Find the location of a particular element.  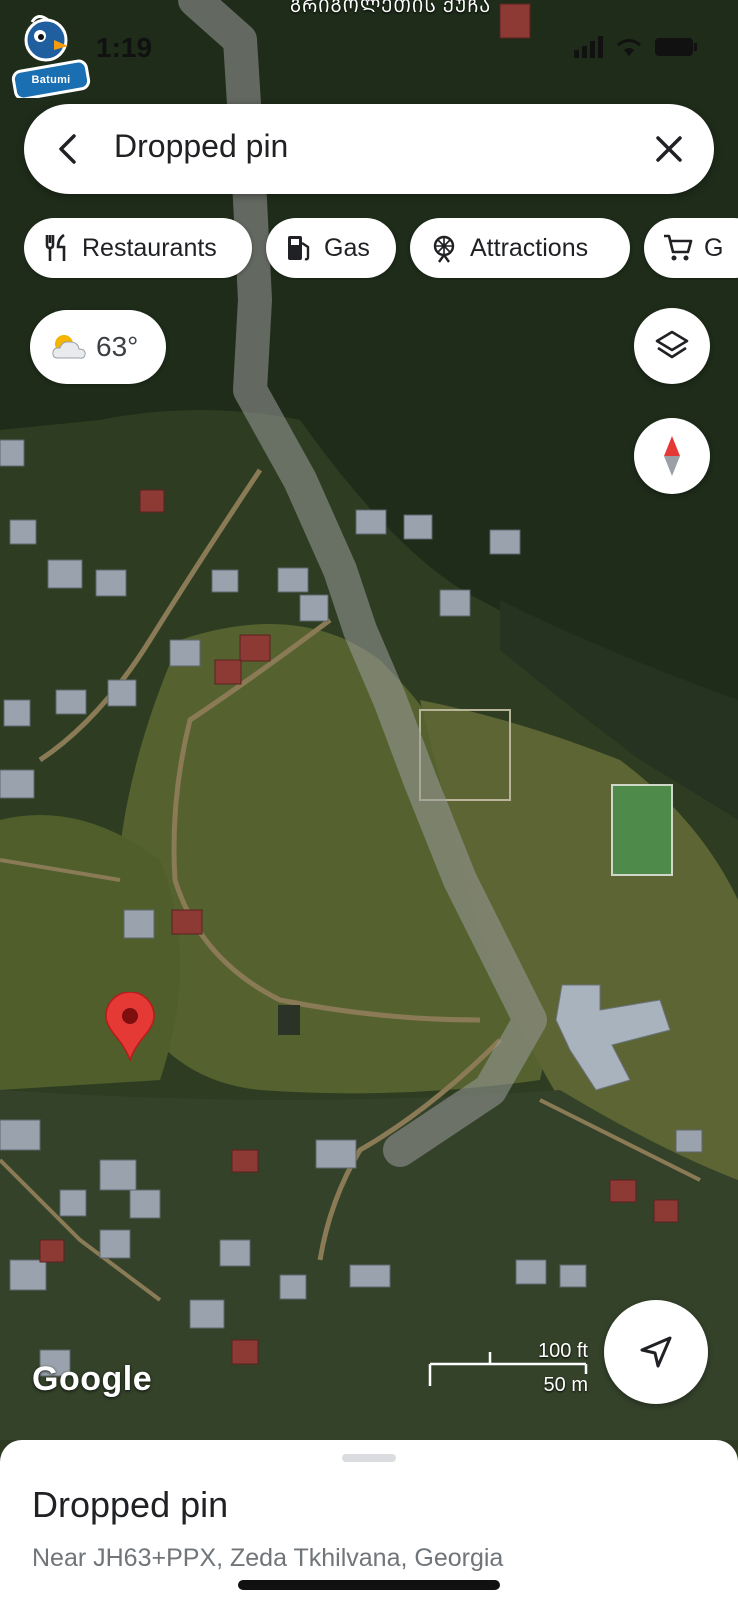

layers-button is located at coordinates (672, 346).